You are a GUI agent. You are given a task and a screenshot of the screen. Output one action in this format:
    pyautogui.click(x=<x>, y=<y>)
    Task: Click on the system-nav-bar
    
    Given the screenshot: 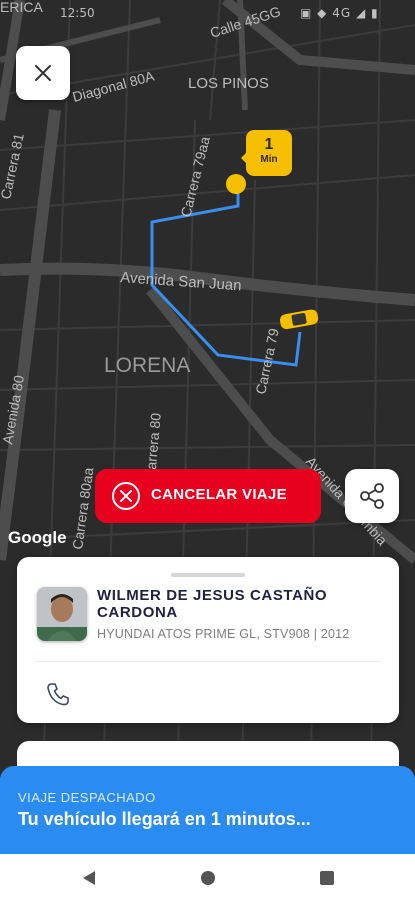 What is the action you would take?
    pyautogui.click(x=207, y=877)
    